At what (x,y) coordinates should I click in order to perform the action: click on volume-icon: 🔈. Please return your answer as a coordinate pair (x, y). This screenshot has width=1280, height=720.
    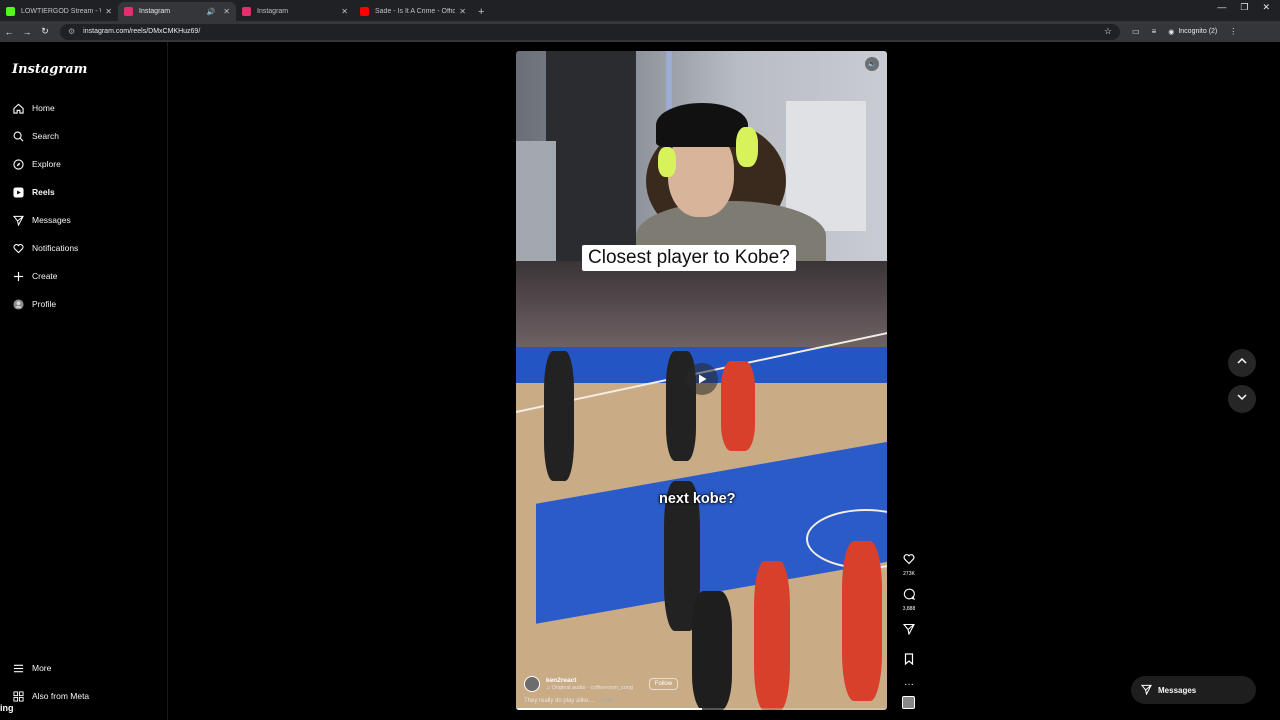
    Looking at the image, I should click on (872, 64).